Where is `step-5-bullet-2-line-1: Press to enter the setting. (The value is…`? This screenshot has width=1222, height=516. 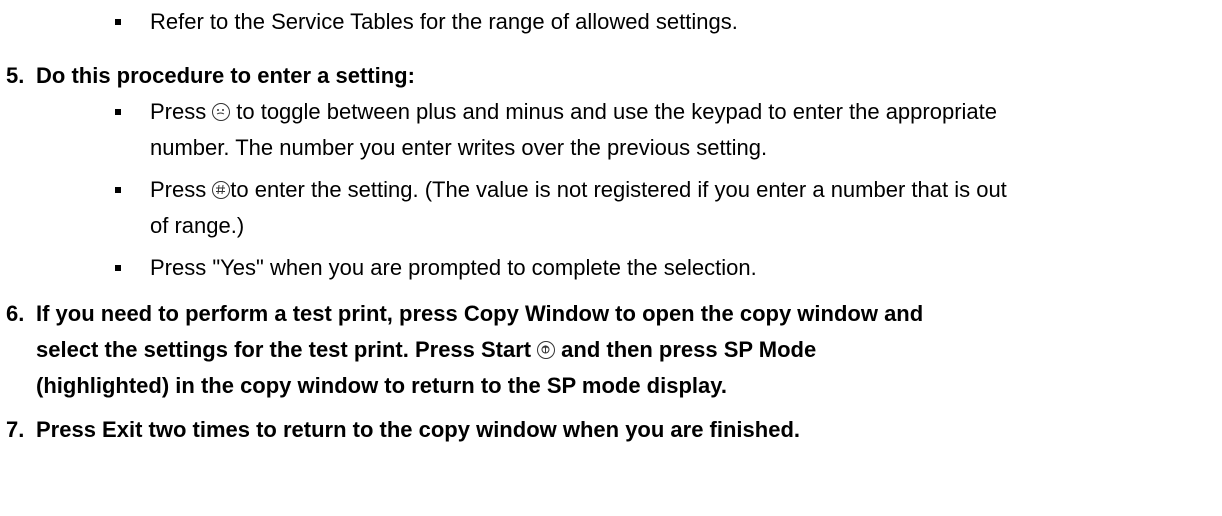
step-5-bullet-2-line-1: Press to enter the setting. (The value is… is located at coordinates (578, 190).